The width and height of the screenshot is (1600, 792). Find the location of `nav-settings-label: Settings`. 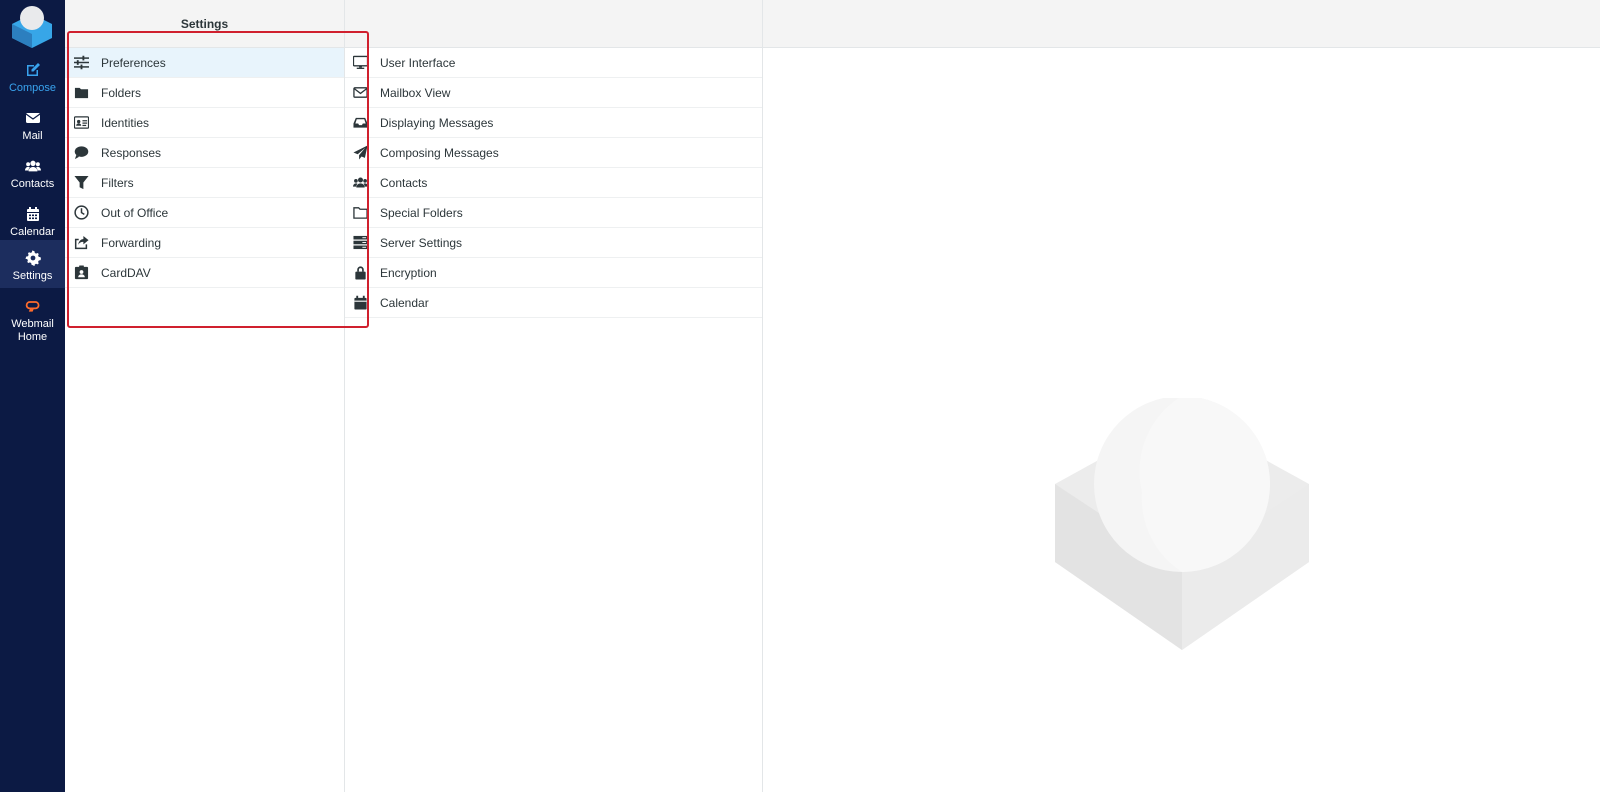

nav-settings-label: Settings is located at coordinates (32, 276).